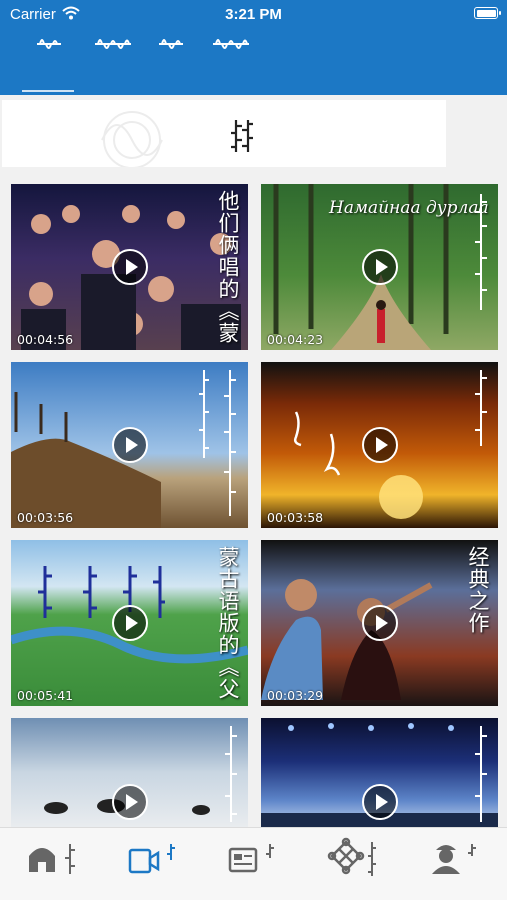  What do you see at coordinates (295, 339) in the screenshot?
I see `video-duration: 00:04:23` at bounding box center [295, 339].